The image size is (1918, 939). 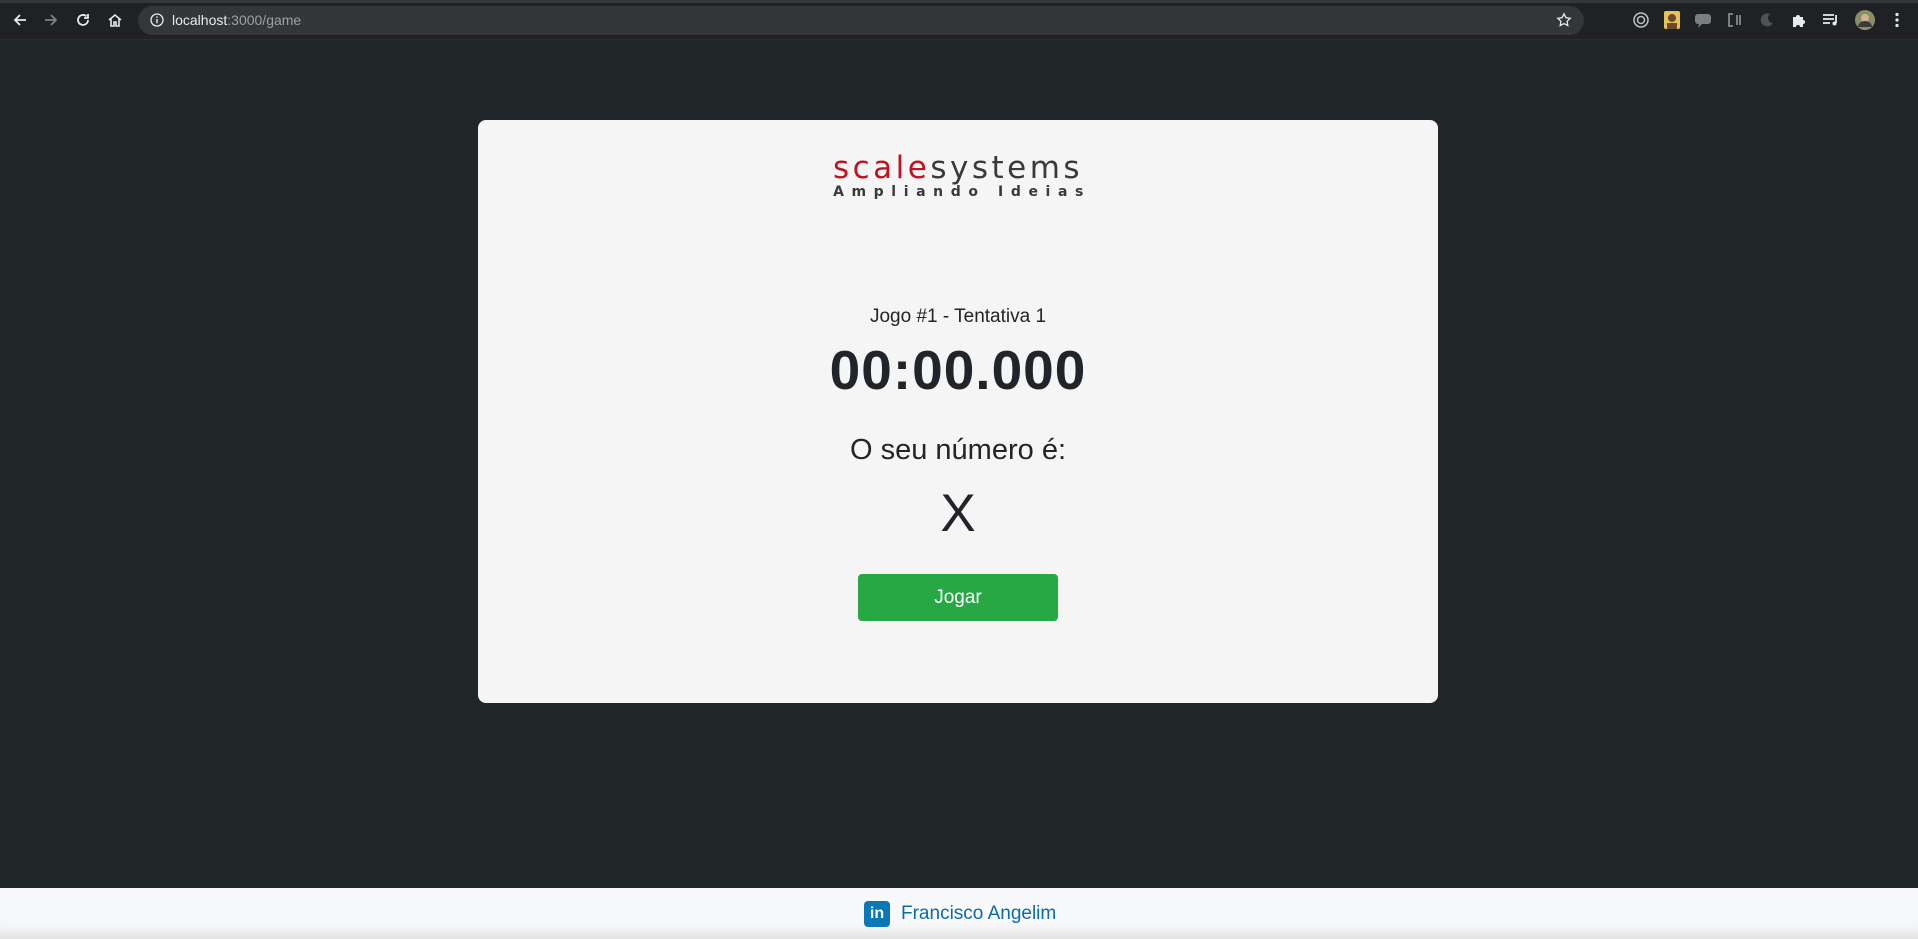 What do you see at coordinates (1767, 20) in the screenshot?
I see `moon-extension-icon` at bounding box center [1767, 20].